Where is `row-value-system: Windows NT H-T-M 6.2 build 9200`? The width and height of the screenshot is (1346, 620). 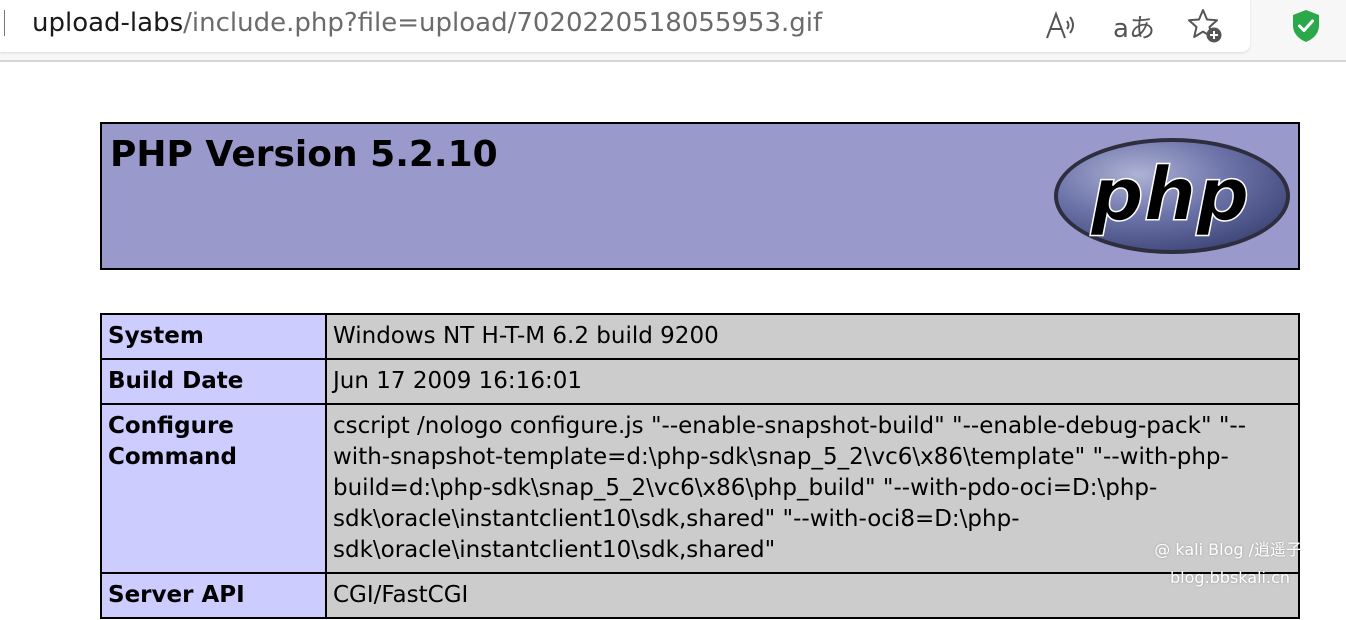
row-value-system: Windows NT H-T-M 6.2 build 9200 is located at coordinates (812, 336).